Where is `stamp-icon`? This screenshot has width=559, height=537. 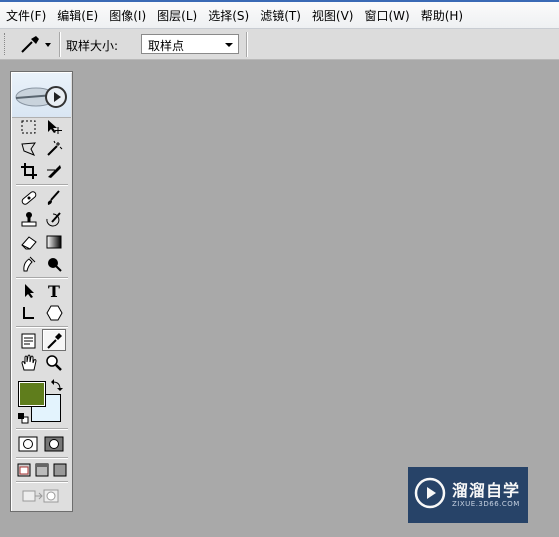
stamp-icon is located at coordinates (29, 219).